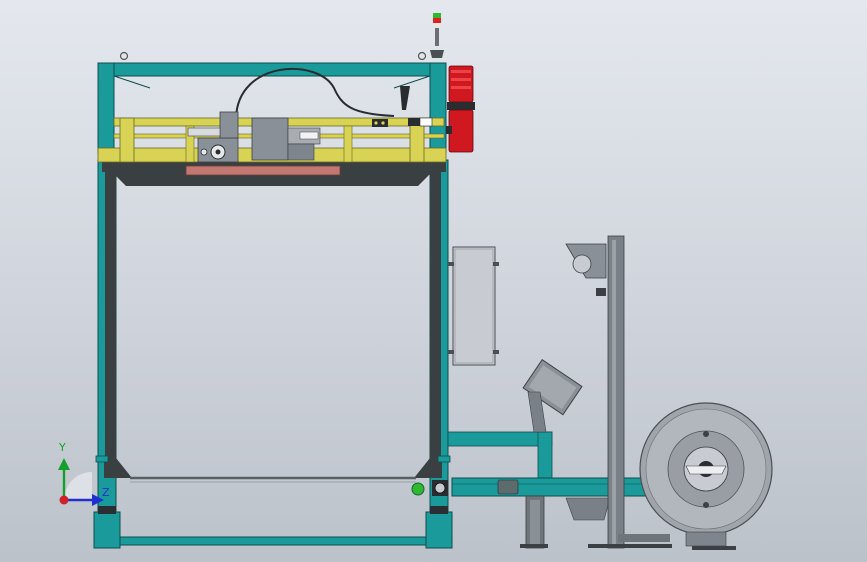 This screenshot has height=562, width=867. I want to click on actuator-body, so click(270, 139).